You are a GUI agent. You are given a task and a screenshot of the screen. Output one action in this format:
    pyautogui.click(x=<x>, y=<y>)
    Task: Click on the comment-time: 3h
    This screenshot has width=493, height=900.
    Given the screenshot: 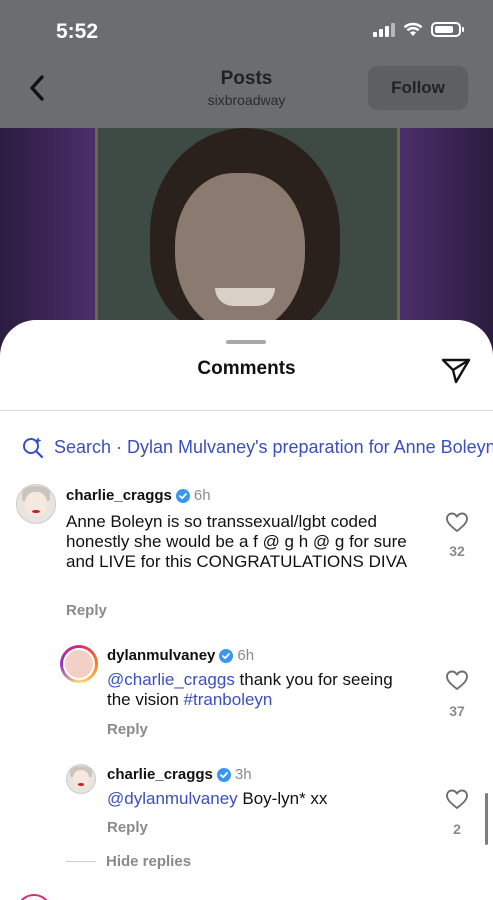 What is the action you would take?
    pyautogui.click(x=243, y=774)
    